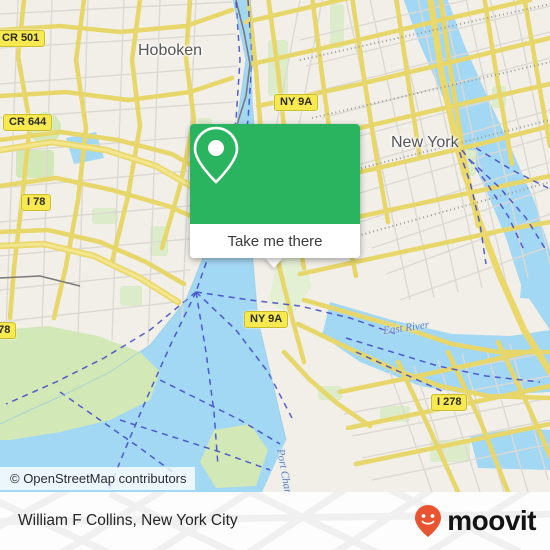  I want to click on highway-shield-i-78: I 78, so click(36, 202).